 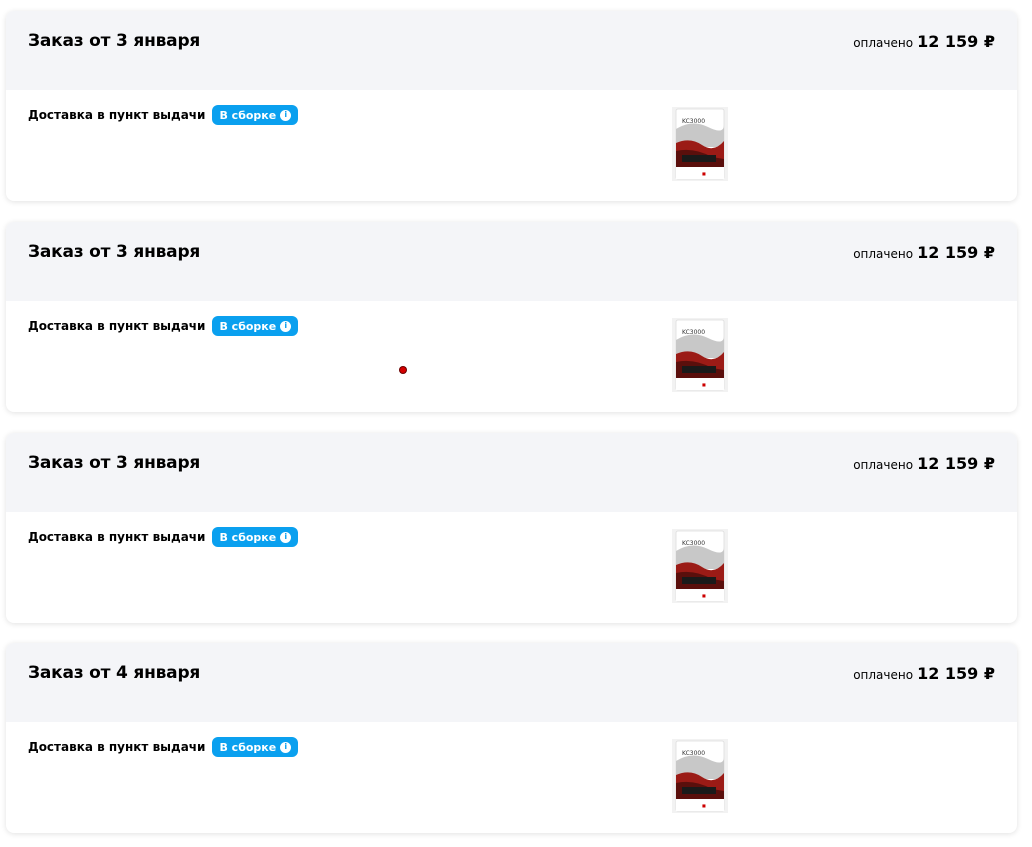 I want to click on order-title: Заказ от 4 января, so click(x=114, y=673).